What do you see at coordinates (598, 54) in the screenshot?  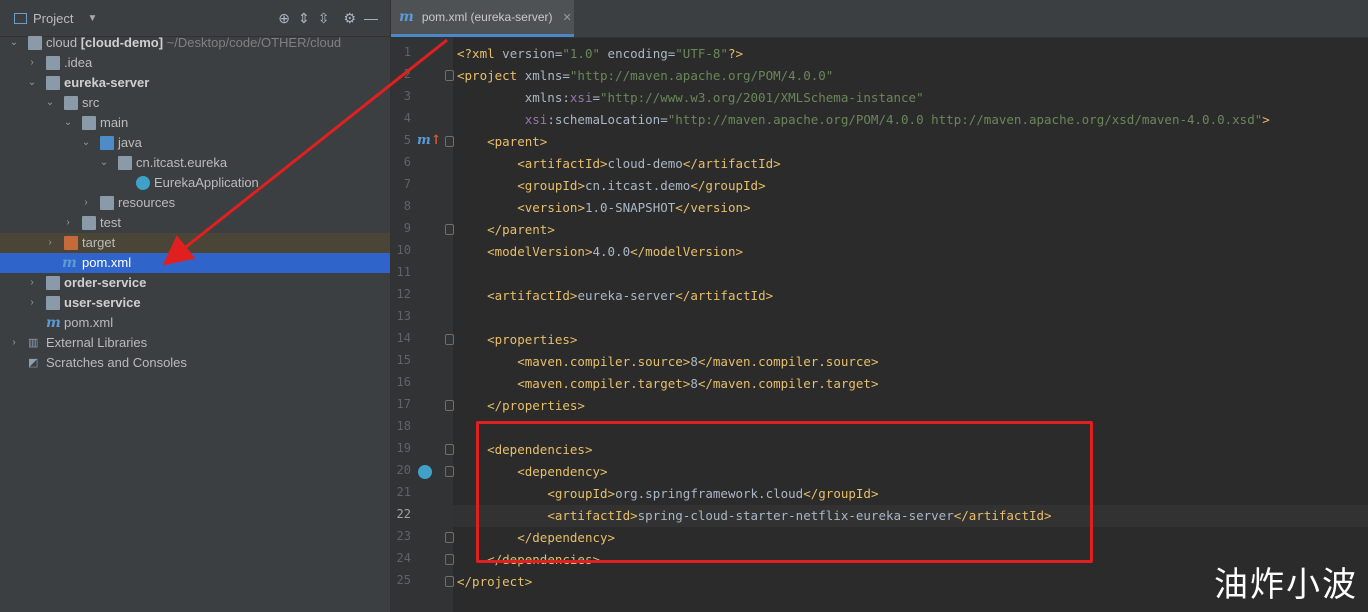 I see `code-line: <?xml version="1.0" encoding="UTF-8"?>` at bounding box center [598, 54].